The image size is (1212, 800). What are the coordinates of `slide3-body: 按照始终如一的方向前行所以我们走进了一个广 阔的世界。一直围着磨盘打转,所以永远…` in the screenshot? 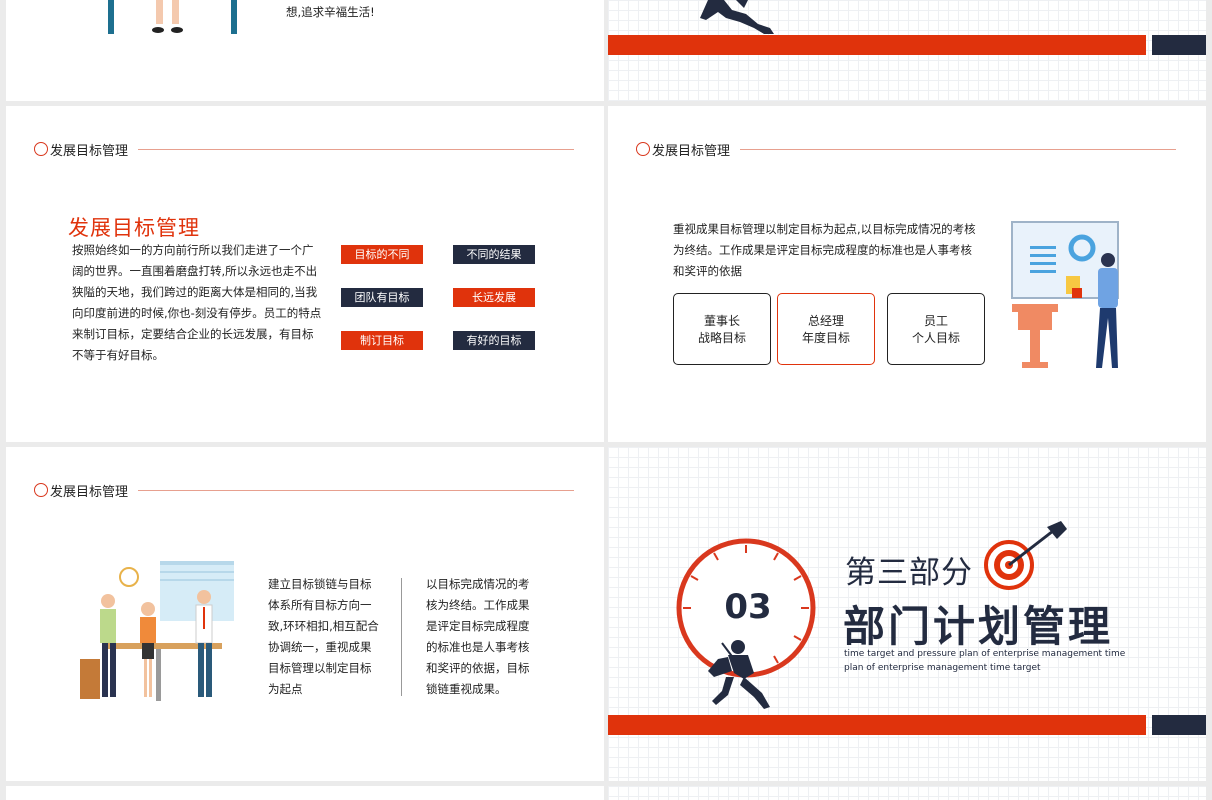 It's located at (202, 303).